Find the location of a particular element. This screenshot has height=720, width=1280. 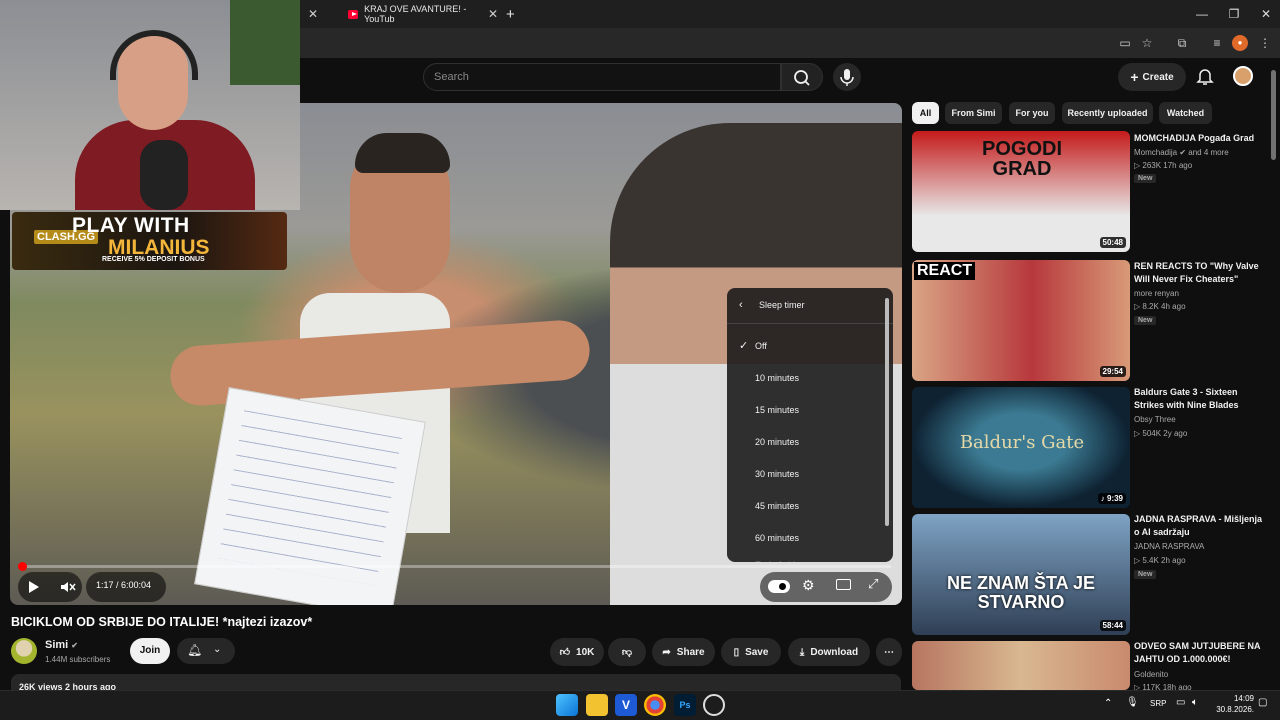

minimize-button: — is located at coordinates (1202, 14).